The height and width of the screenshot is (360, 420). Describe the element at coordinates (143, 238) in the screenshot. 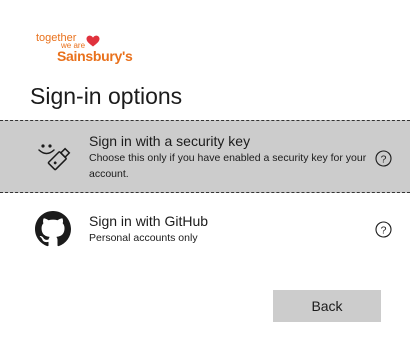

I see `github-option-description: Personal accounts only` at that location.